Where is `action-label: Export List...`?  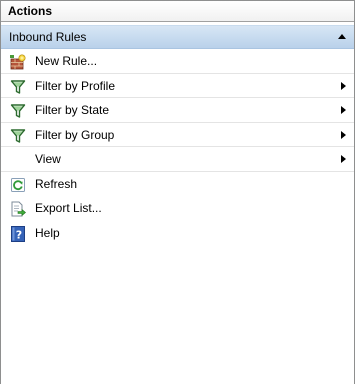 action-label: Export List... is located at coordinates (68, 208).